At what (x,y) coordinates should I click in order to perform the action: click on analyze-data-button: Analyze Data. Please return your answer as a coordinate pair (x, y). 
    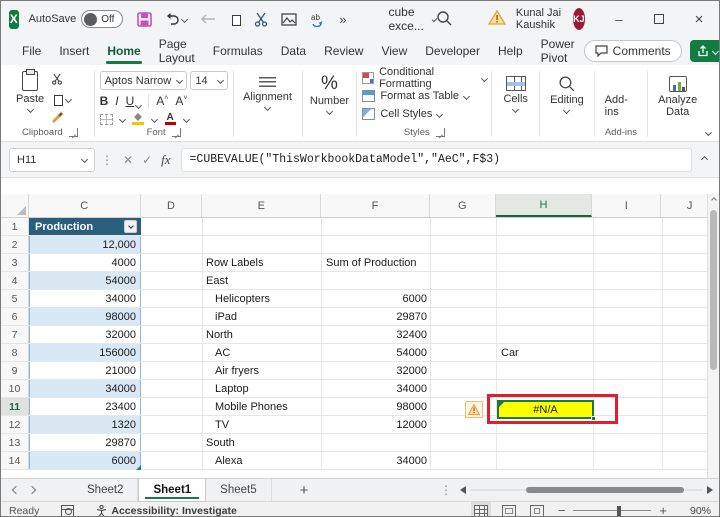
    Looking at the image, I should click on (677, 97).